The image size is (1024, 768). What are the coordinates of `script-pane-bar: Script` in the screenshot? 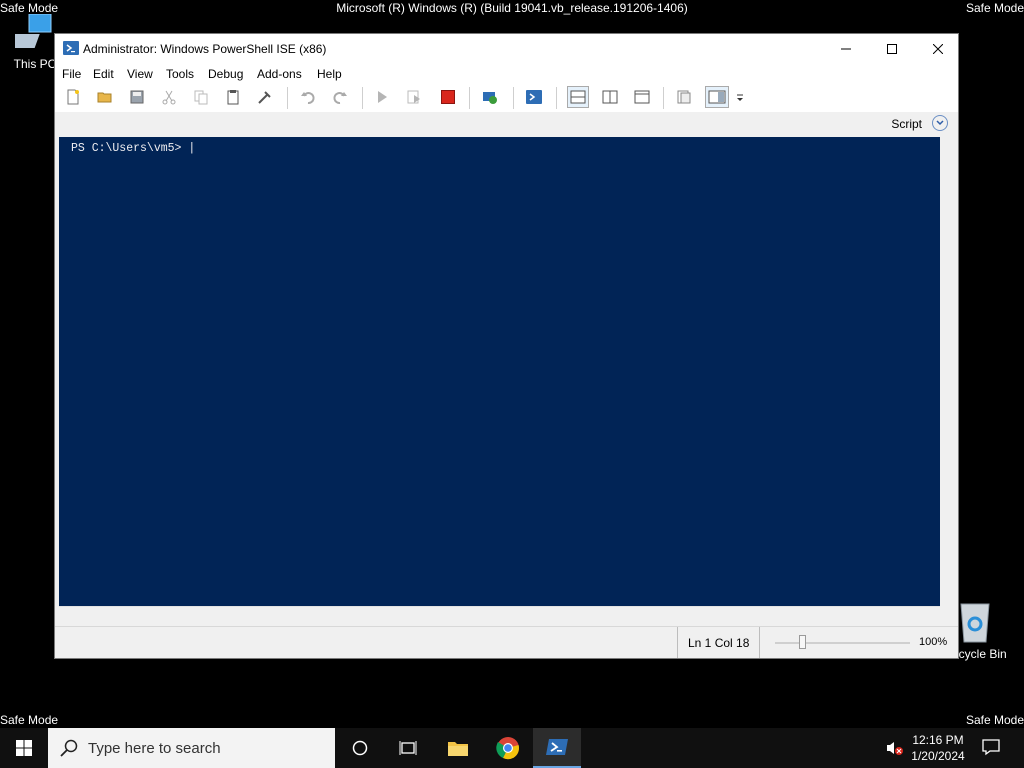 It's located at (506, 124).